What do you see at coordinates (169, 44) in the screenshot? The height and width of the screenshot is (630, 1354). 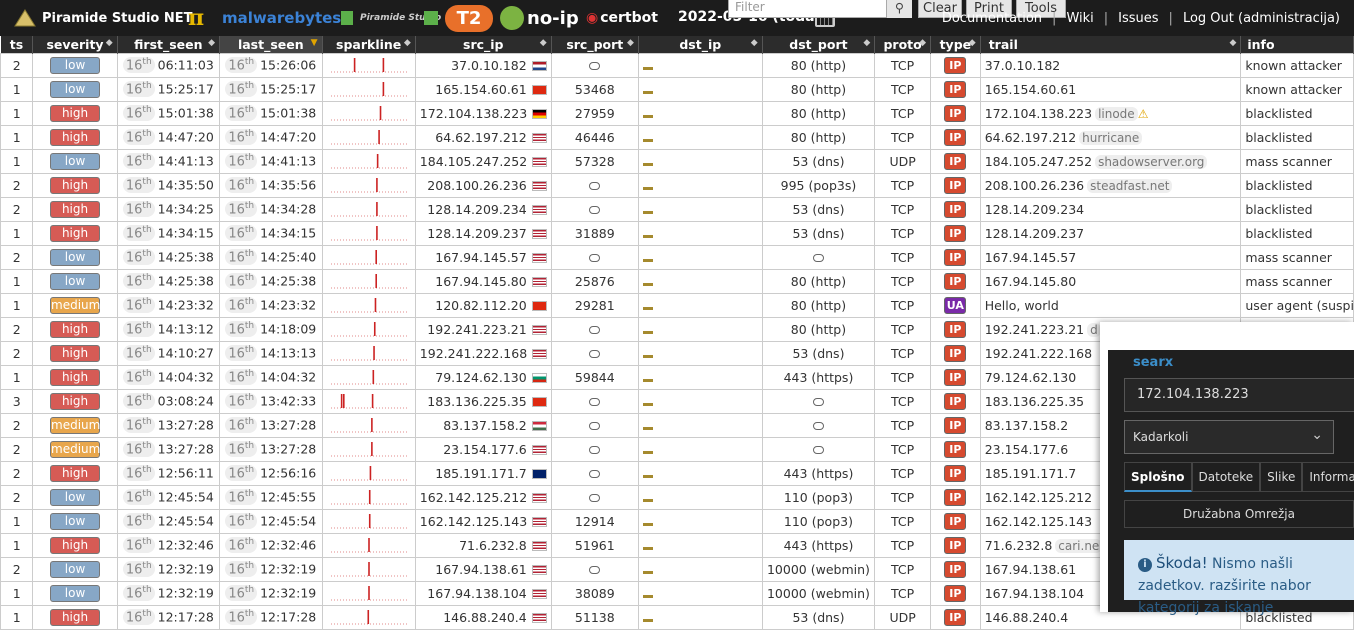 I see `col-first-seen: first_seen ◆` at bounding box center [169, 44].